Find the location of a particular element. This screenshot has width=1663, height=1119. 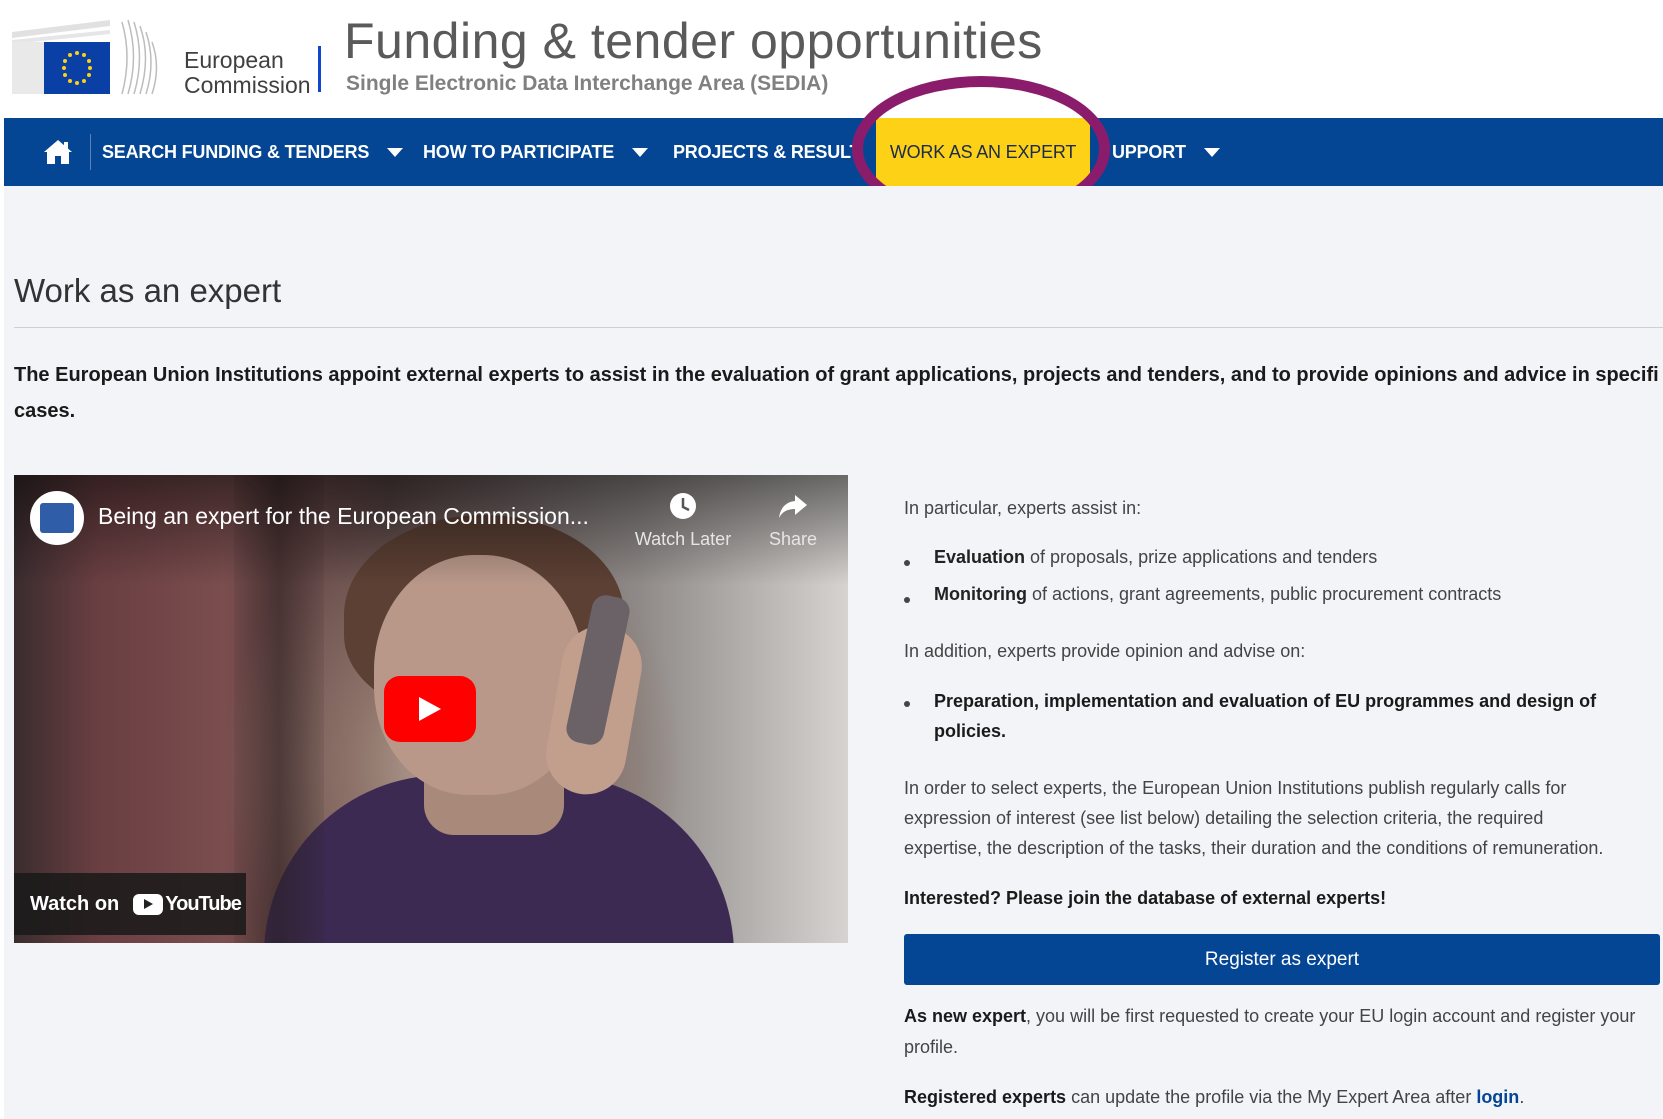

nav-separator is located at coordinates (90, 152).